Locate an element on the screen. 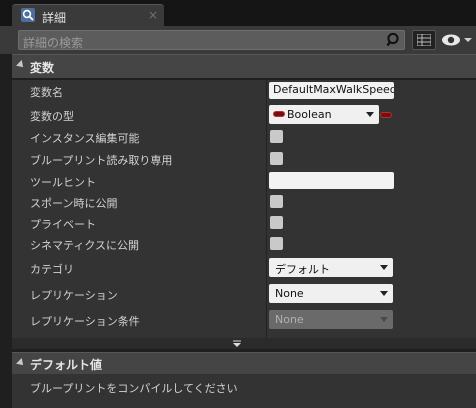 This screenshot has width=476, height=408. property-matrix-button is located at coordinates (424, 40).